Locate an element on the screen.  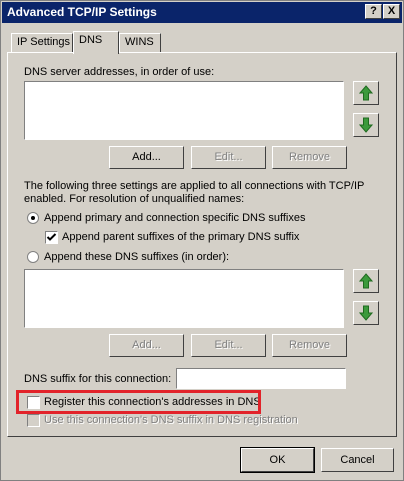
dns-servers-label: DNS server addresses, in order of use: is located at coordinates (119, 72).